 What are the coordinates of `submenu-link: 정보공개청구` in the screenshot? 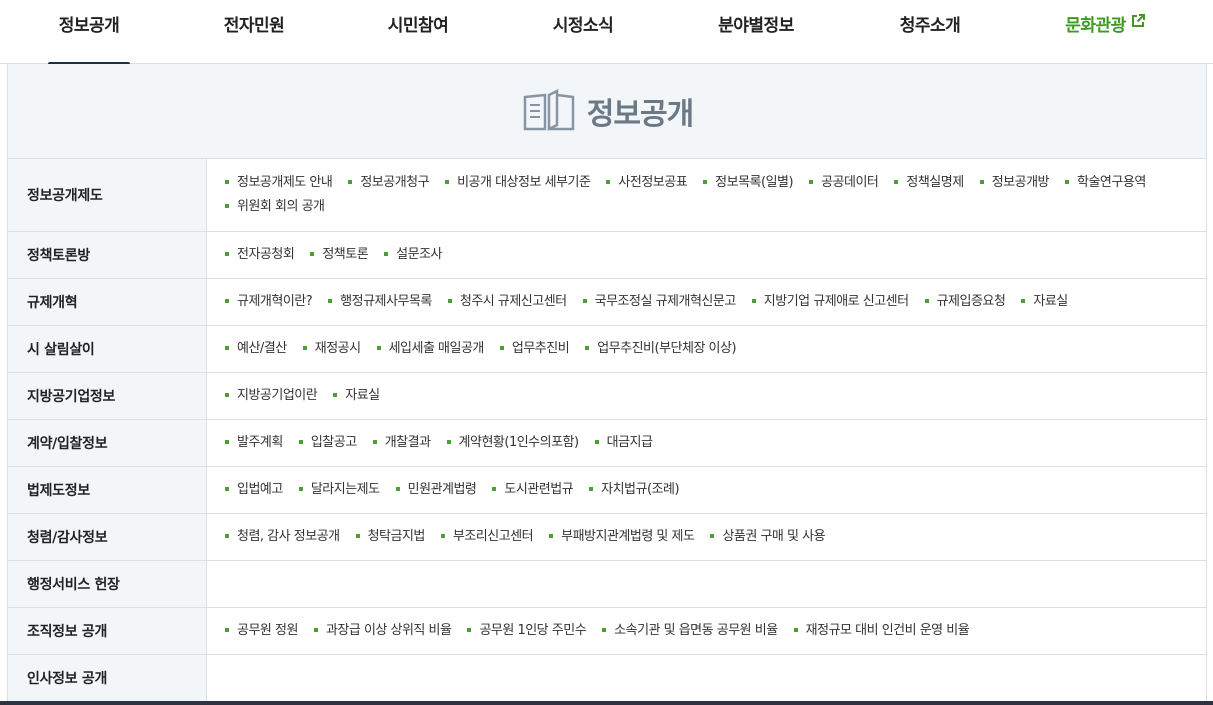 It's located at (389, 183).